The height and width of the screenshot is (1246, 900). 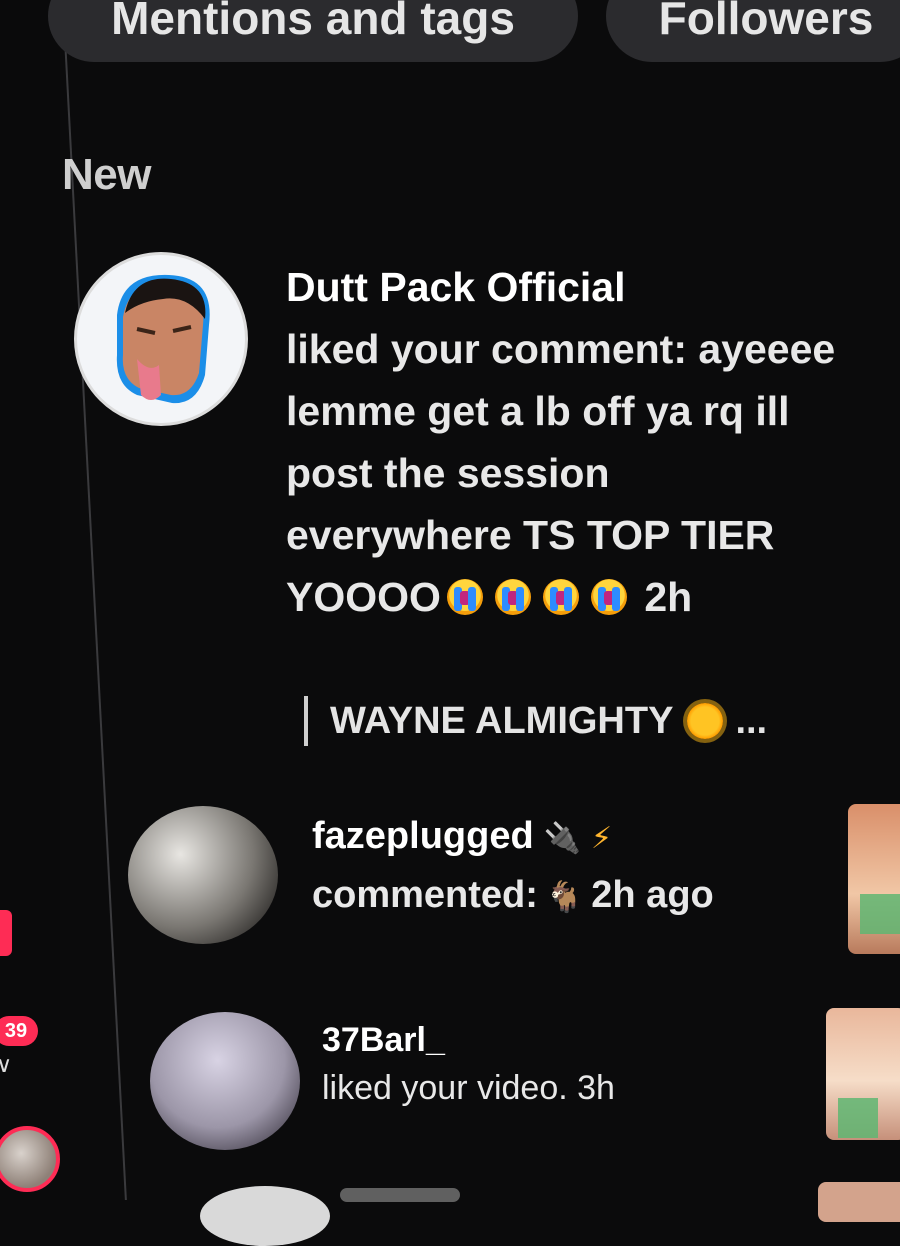 I want to click on notification-username: Dutt Pack Official, so click(x=566, y=287).